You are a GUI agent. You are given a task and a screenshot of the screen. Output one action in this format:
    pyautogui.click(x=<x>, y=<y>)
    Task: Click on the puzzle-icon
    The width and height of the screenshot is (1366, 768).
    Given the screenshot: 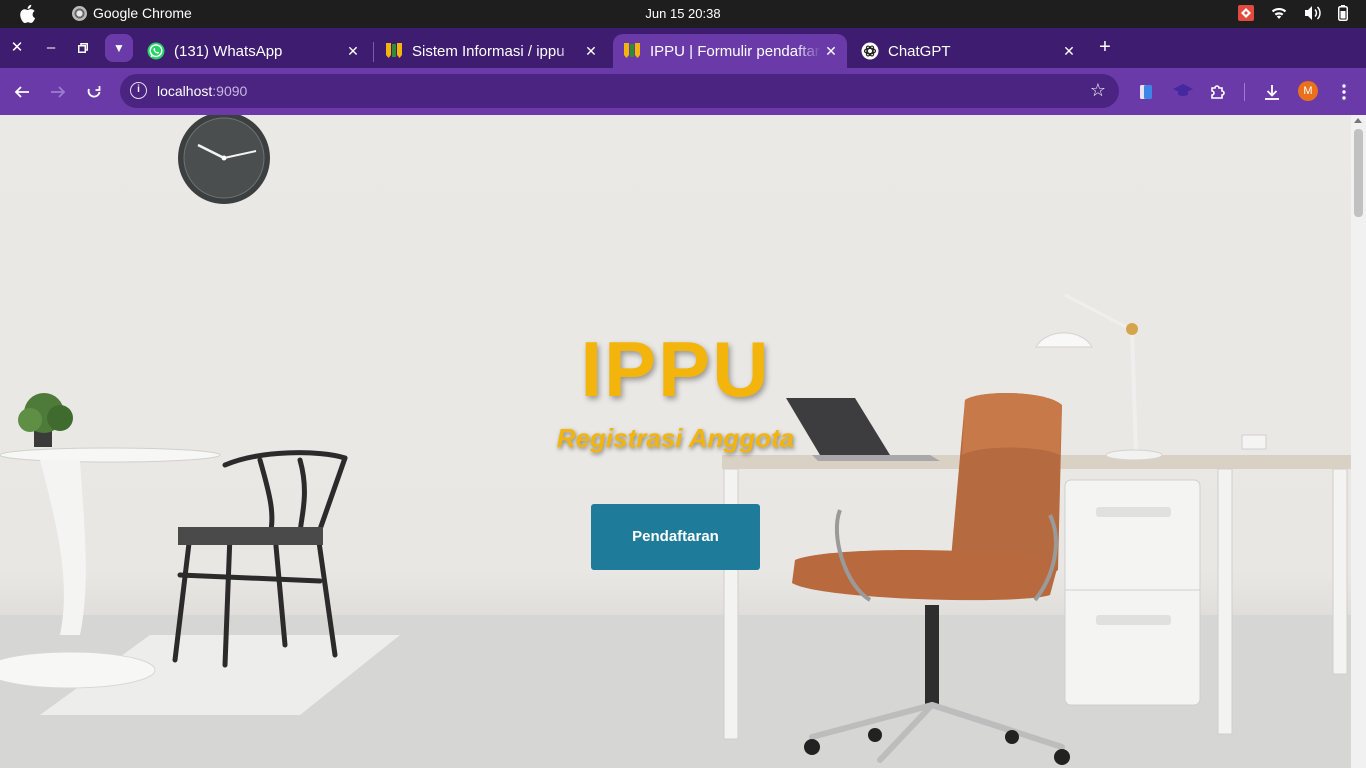 What is the action you would take?
    pyautogui.click(x=1218, y=92)
    